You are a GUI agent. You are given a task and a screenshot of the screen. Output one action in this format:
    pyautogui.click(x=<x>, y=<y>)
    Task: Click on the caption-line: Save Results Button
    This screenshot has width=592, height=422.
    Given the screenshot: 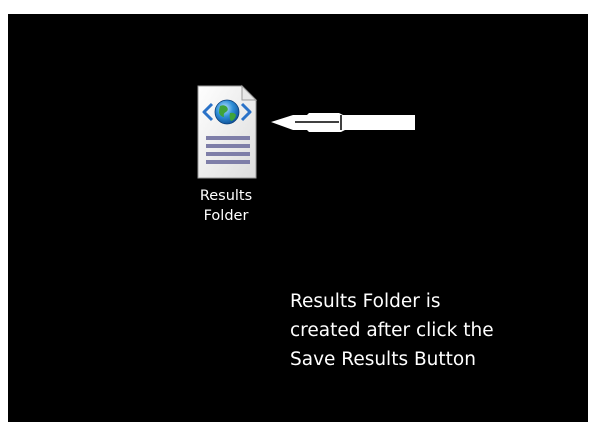 What is the action you would take?
    pyautogui.click(x=383, y=359)
    